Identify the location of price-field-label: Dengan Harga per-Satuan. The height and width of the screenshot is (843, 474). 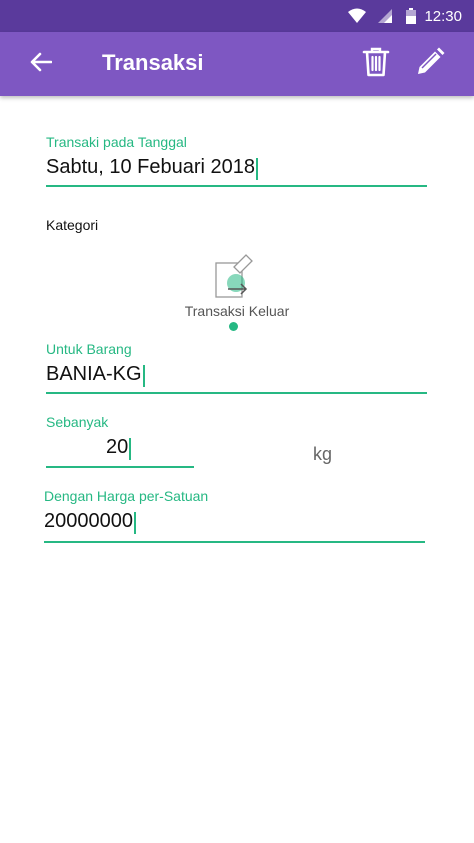
(126, 496).